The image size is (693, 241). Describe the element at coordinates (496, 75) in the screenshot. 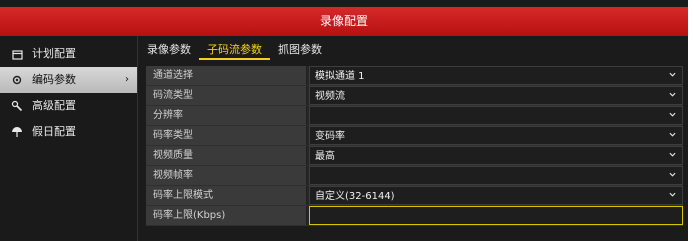

I see `channel-select: 模拟通道 1` at that location.